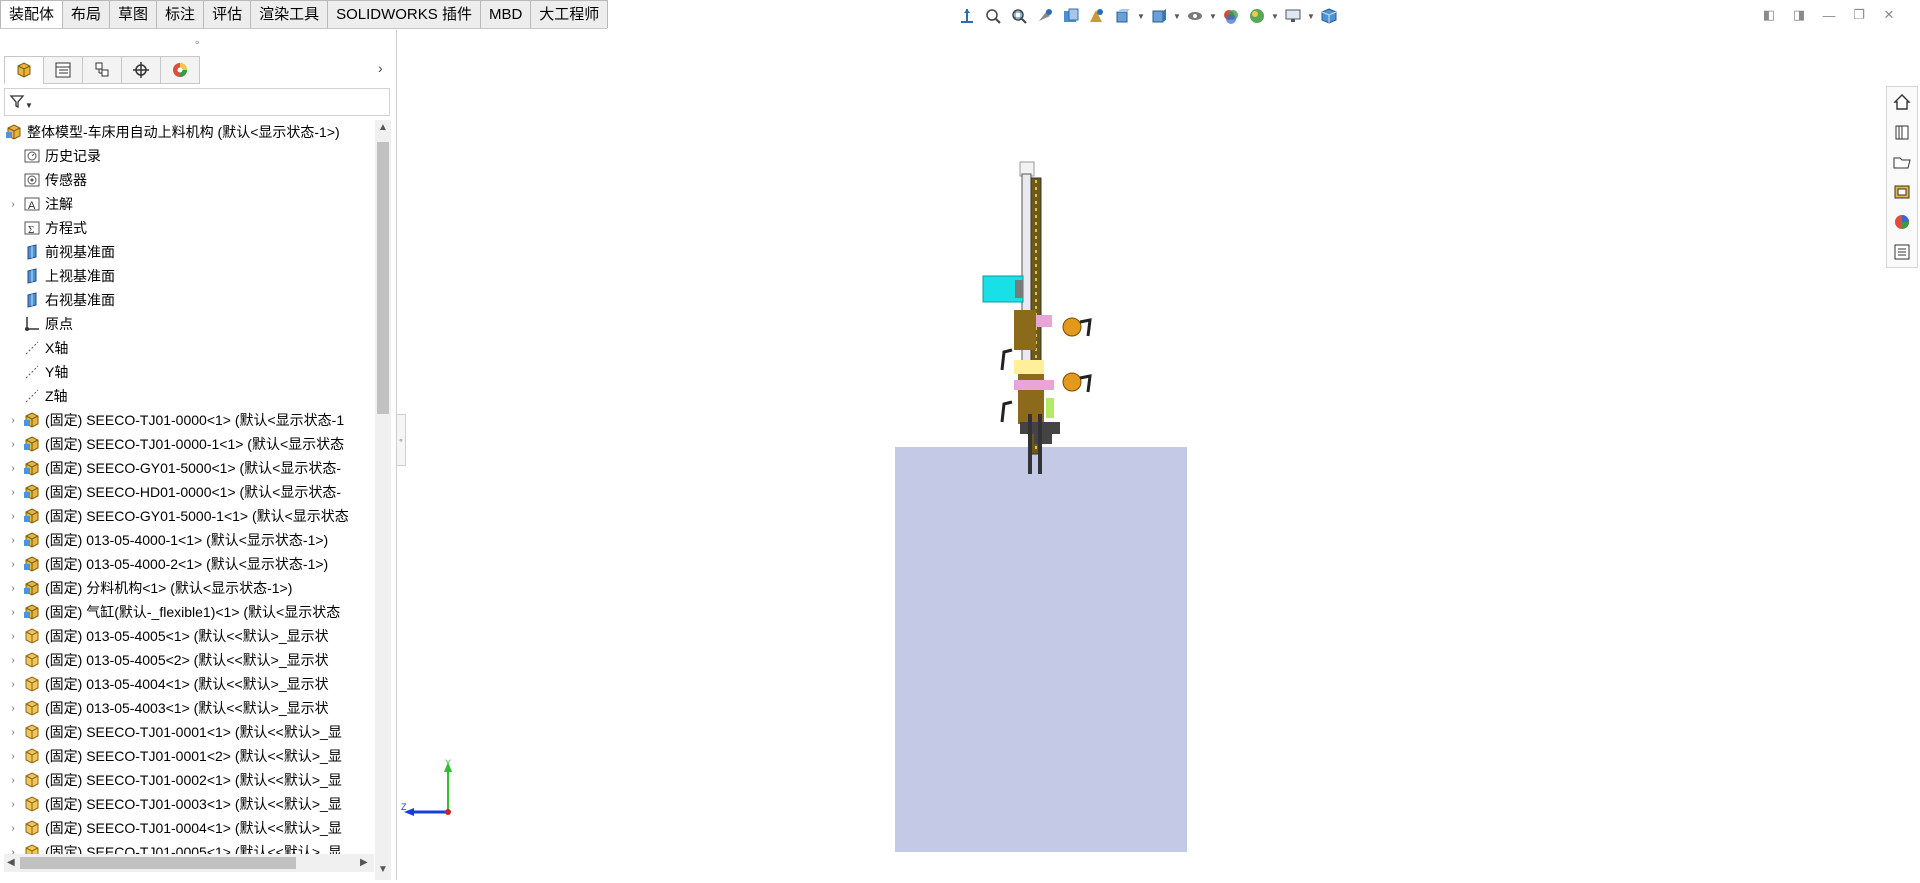 The height and width of the screenshot is (883, 1920). Describe the element at coordinates (1019, 16) in the screenshot. I see `zoom-area-icon` at that location.